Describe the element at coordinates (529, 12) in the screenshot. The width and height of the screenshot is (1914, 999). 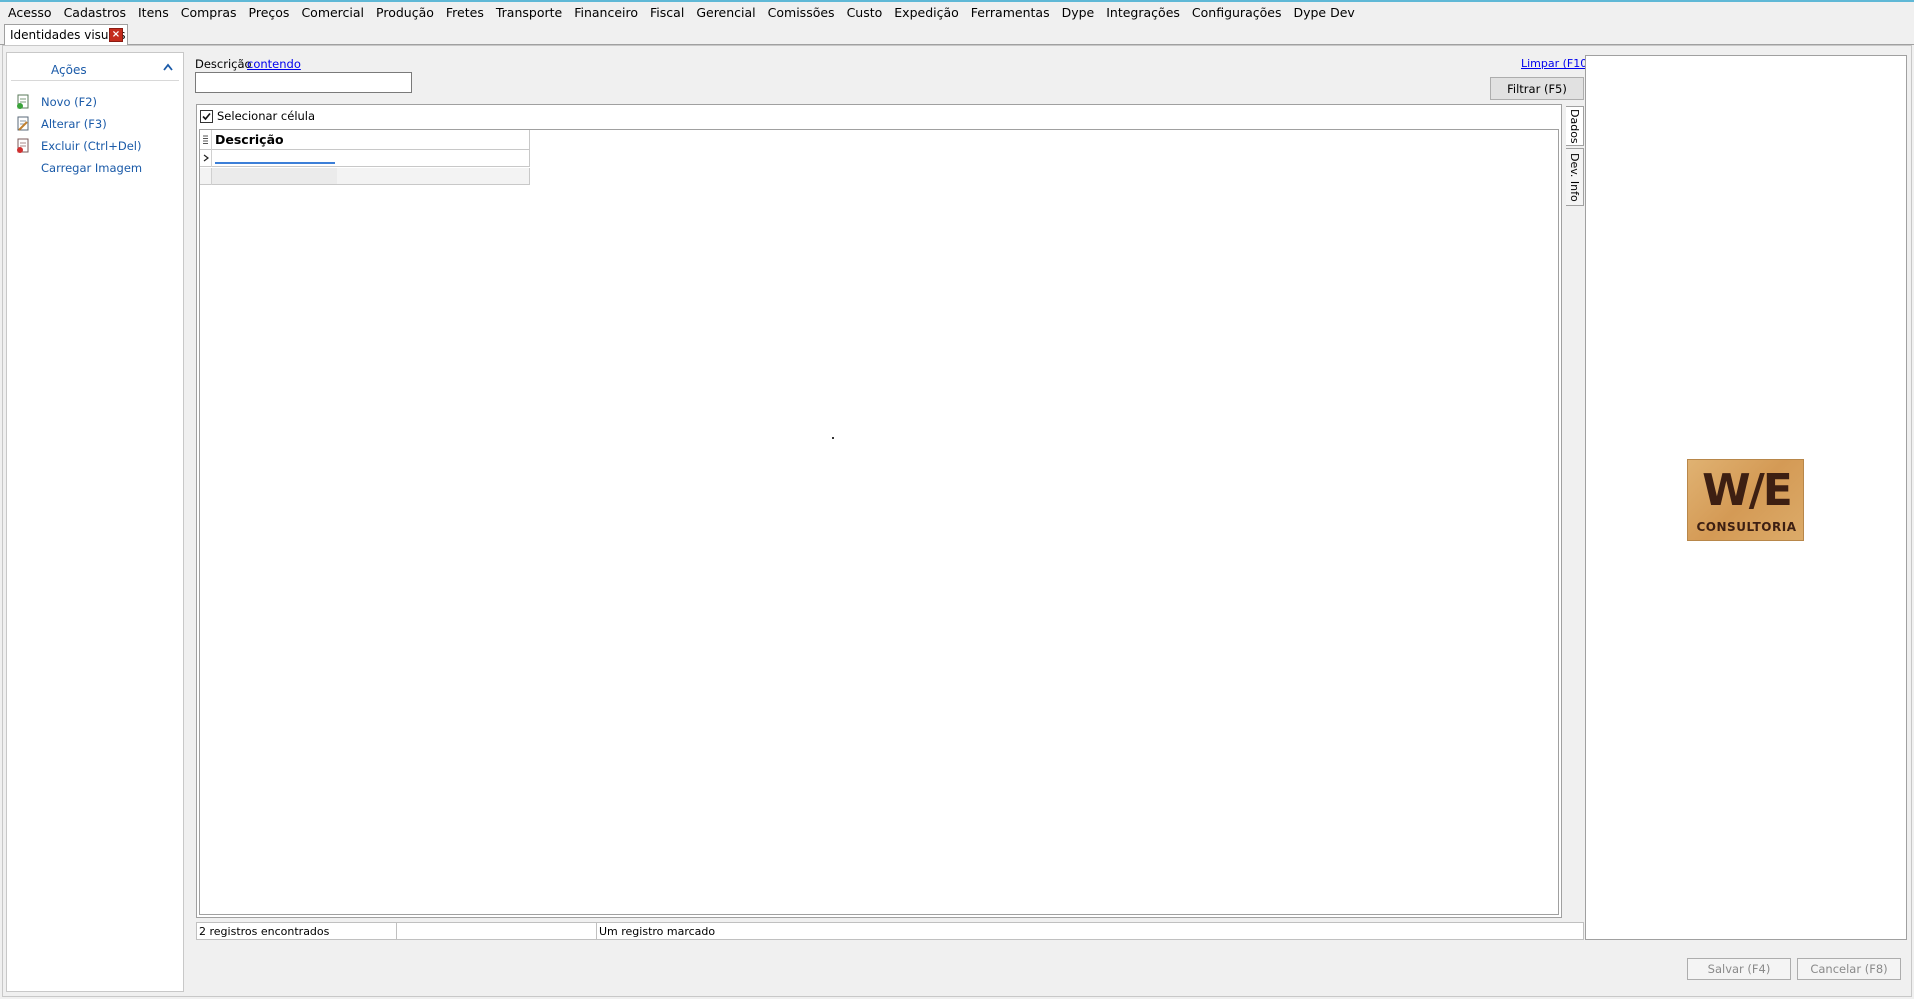
I see `menu-transporte: Transporte` at that location.